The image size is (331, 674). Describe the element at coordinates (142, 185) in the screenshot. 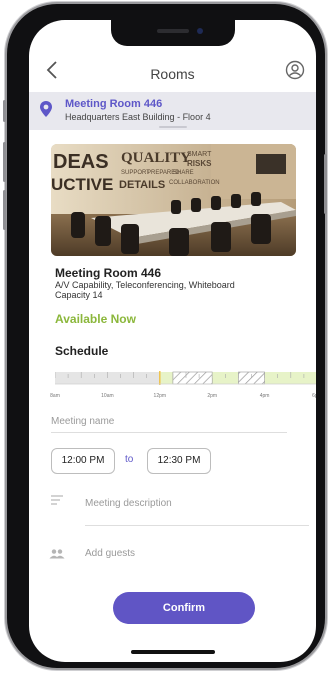

I see `wall-word-6: DETAILS` at that location.